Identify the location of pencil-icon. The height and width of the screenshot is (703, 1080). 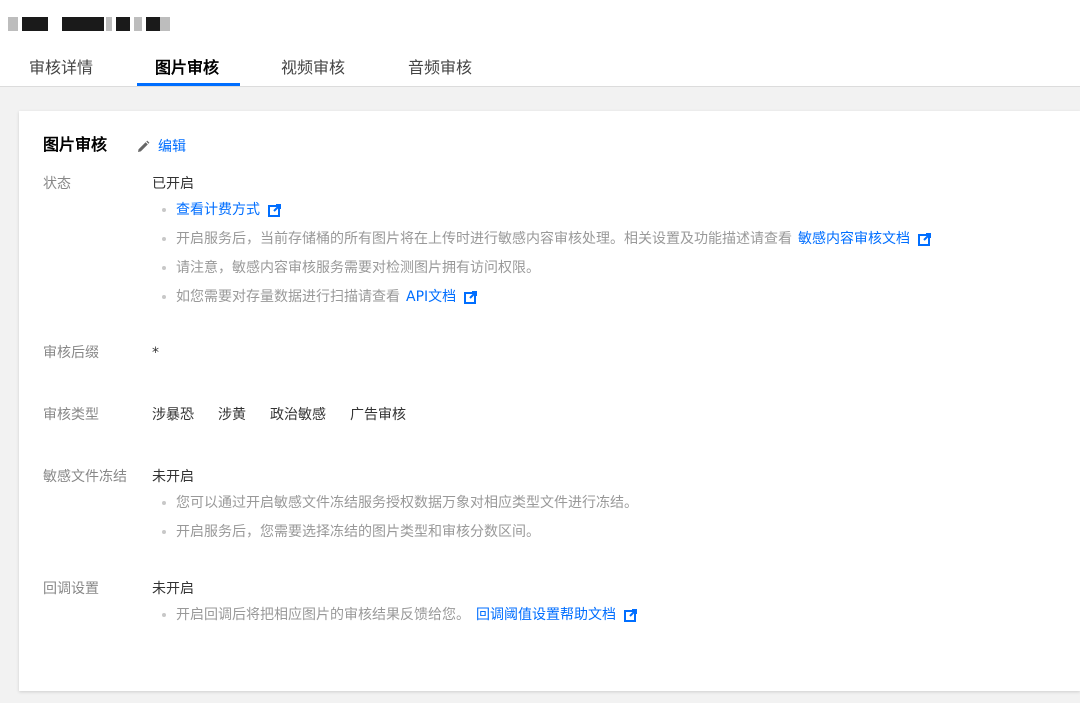
(144, 146).